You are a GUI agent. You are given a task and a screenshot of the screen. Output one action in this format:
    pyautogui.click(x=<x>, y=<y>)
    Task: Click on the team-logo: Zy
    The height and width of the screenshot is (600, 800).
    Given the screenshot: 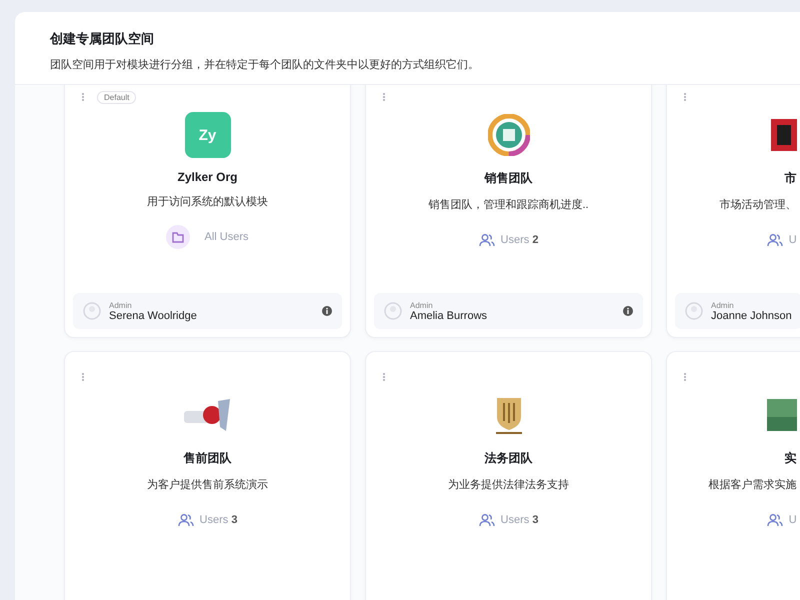 What is the action you would take?
    pyautogui.click(x=207, y=135)
    